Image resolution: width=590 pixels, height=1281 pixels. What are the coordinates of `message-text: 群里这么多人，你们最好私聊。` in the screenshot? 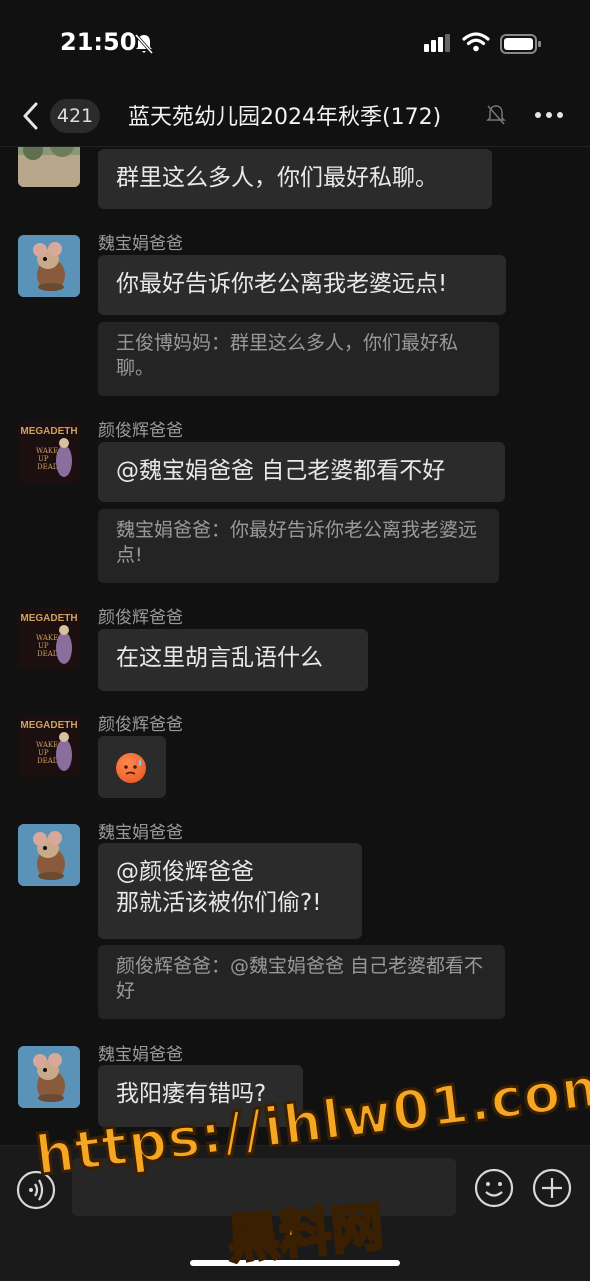 It's located at (277, 178).